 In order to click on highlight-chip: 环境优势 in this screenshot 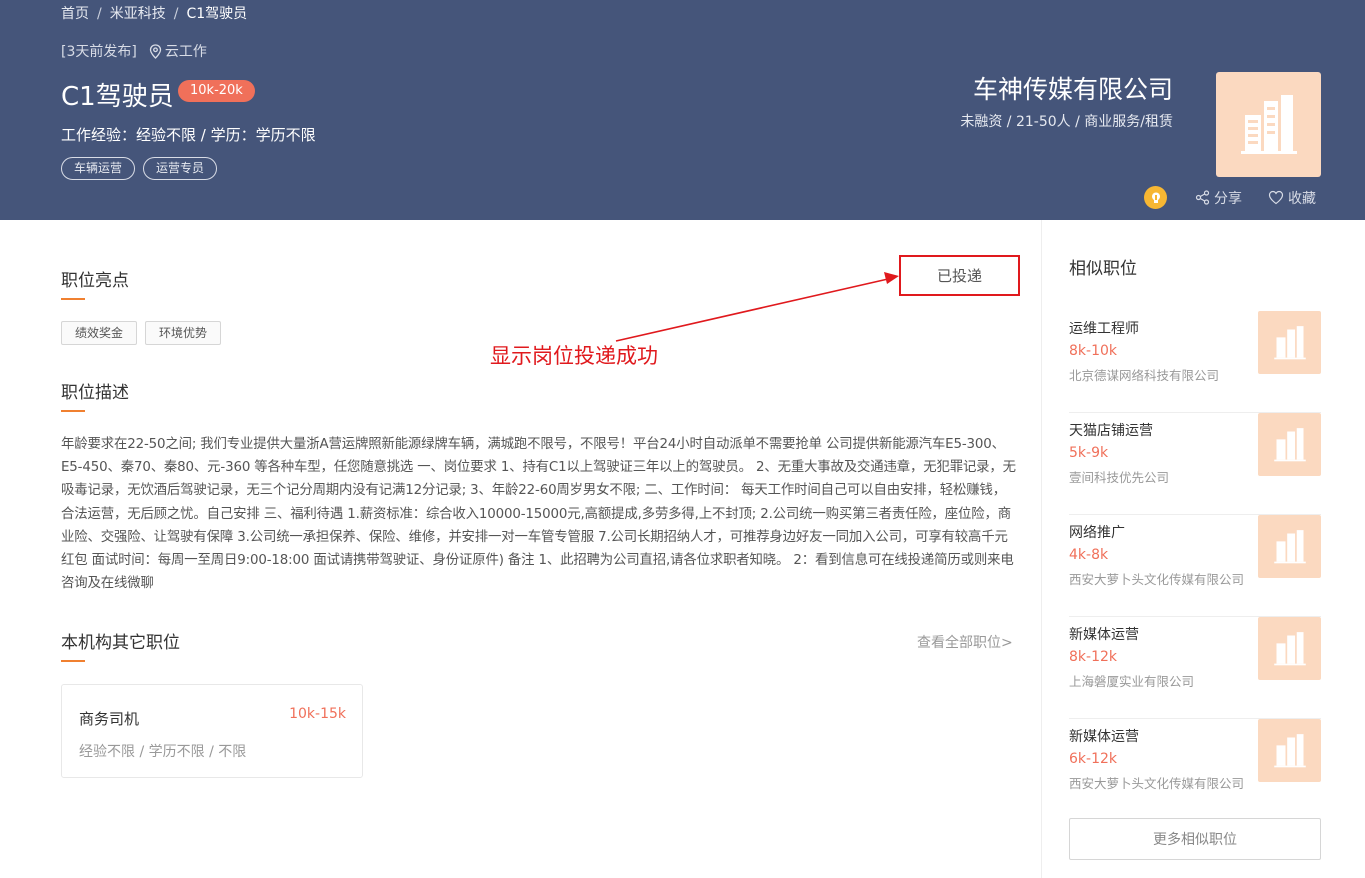, I will do `click(183, 333)`.